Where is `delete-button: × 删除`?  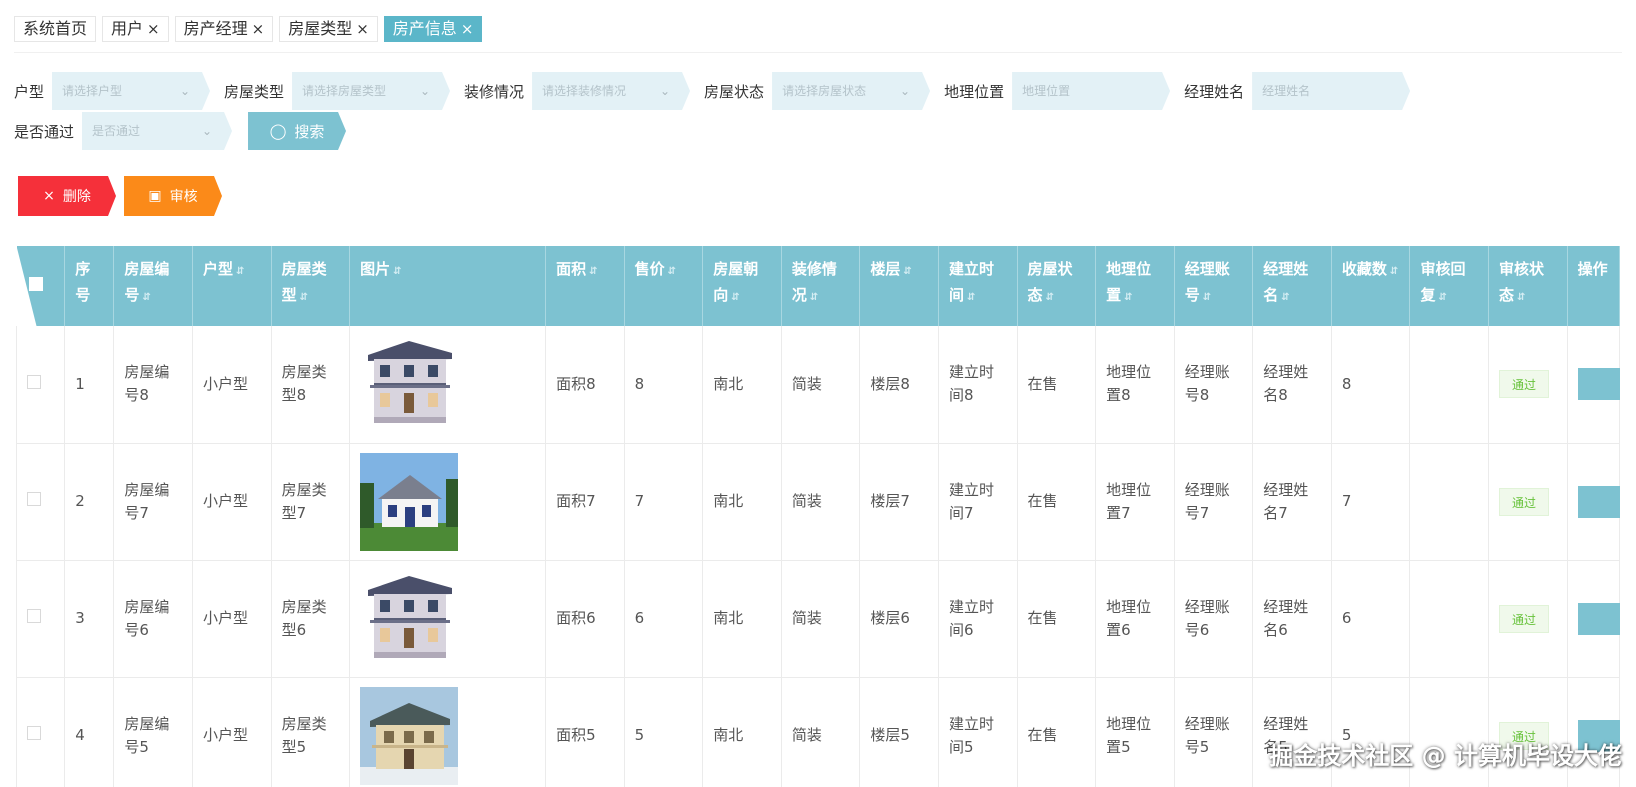
delete-button: × 删除 is located at coordinates (67, 196).